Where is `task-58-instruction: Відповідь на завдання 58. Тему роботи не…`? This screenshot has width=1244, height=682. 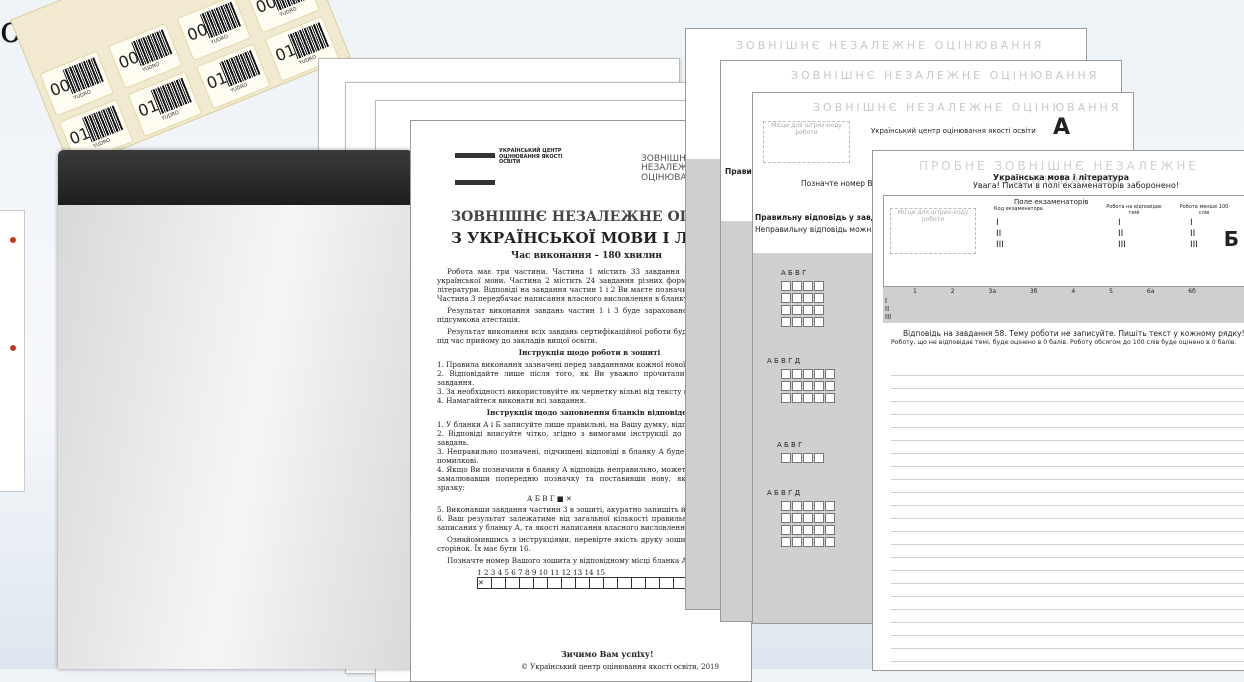 task-58-instruction: Відповідь на завдання 58. Тему роботи не… is located at coordinates (1073, 333).